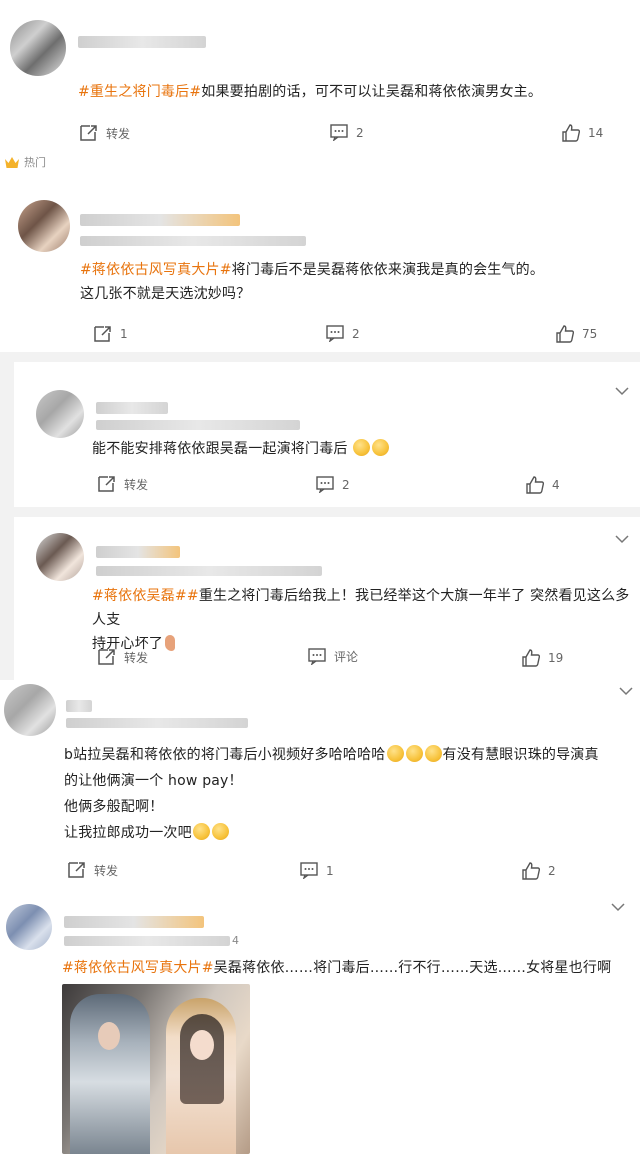 Image resolution: width=640 pixels, height=1162 pixels. What do you see at coordinates (25, 162) in the screenshot?
I see `hot-badge: 热门` at bounding box center [25, 162].